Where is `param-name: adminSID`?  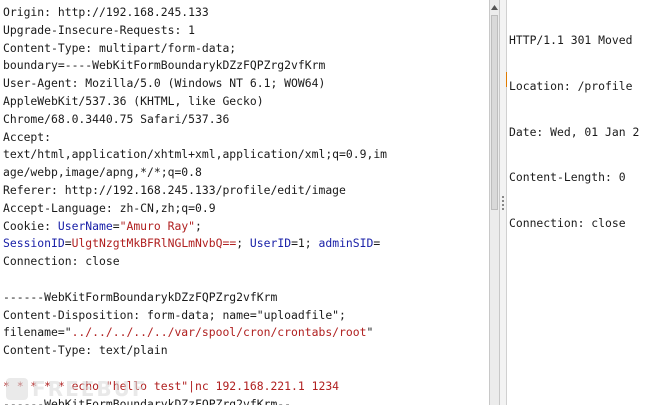 param-name: adminSID is located at coordinates (346, 243).